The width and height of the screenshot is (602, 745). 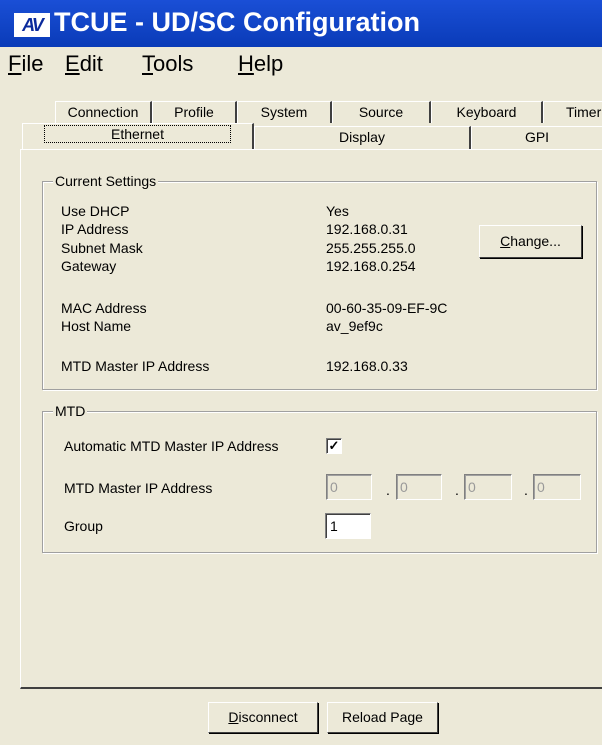 What do you see at coordinates (103, 112) in the screenshot?
I see `tab-connection: Connection` at bounding box center [103, 112].